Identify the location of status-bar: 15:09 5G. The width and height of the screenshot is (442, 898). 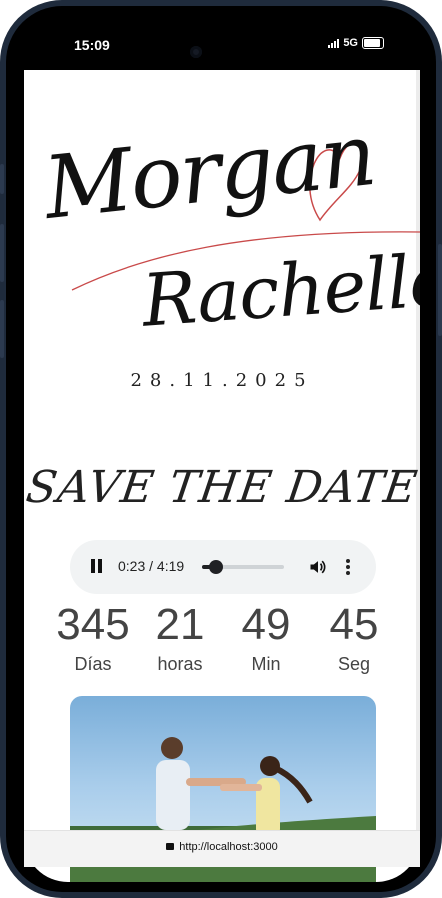
(222, 46).